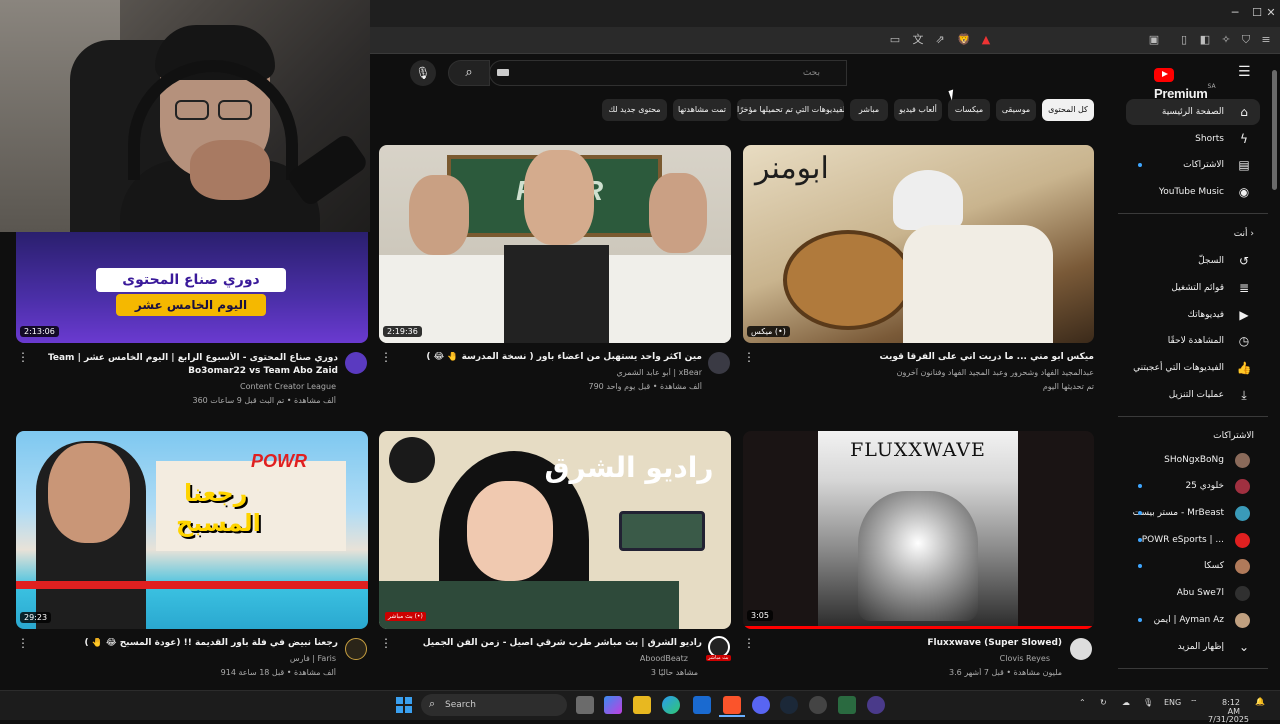 The height and width of the screenshot is (724, 1280). What do you see at coordinates (1193, 486) in the screenshot?
I see `sidebar-sub-channel: خلودي 25` at bounding box center [1193, 486].